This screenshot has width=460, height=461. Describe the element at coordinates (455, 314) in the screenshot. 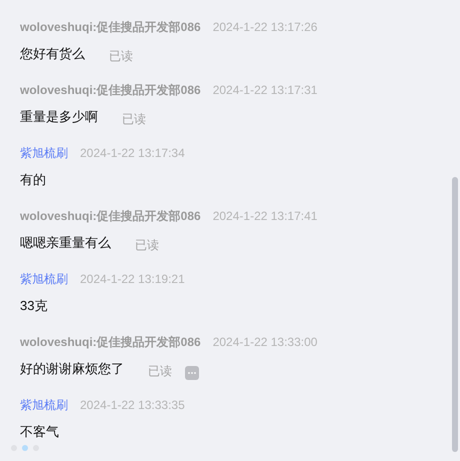

I see `scrollbar-thumb` at that location.